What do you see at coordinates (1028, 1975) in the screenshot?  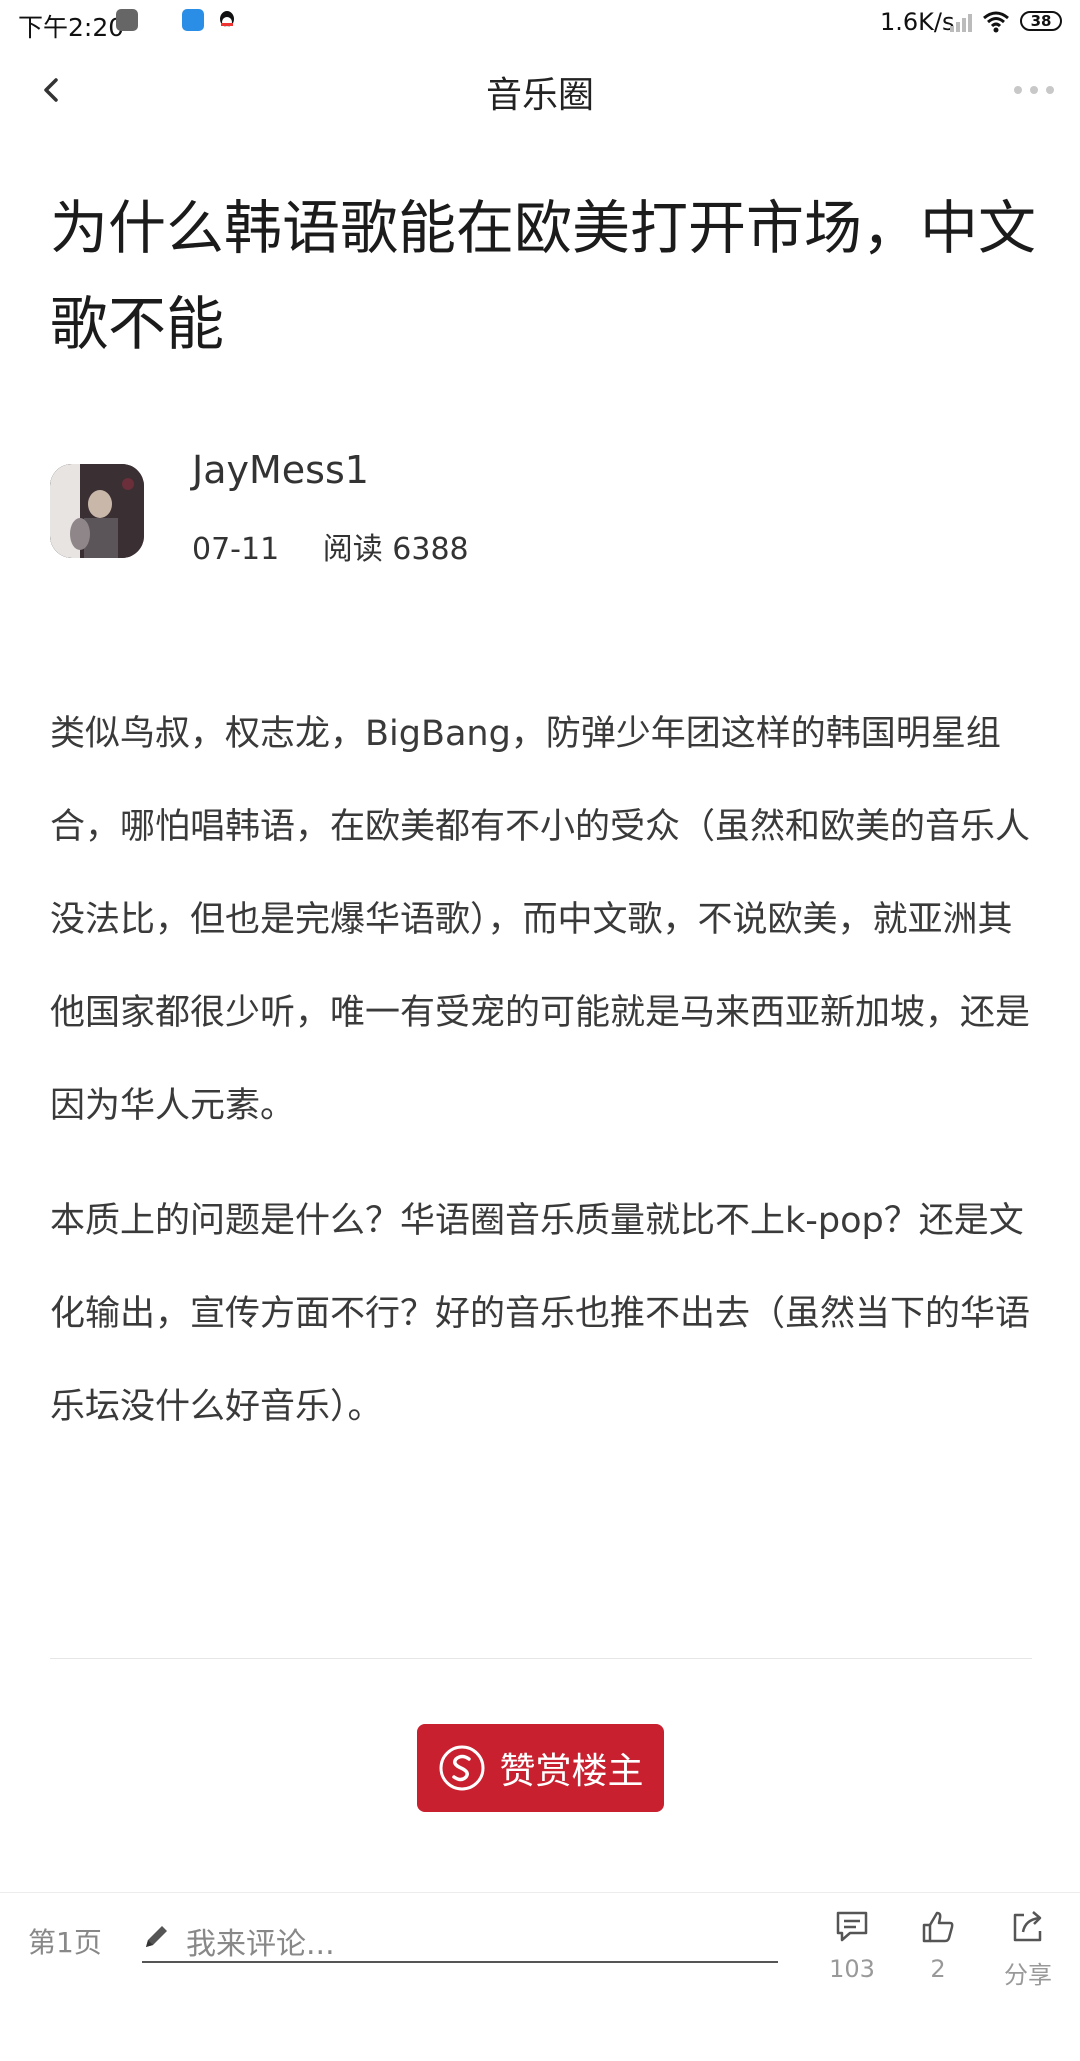 I see `share-label: 分享` at bounding box center [1028, 1975].